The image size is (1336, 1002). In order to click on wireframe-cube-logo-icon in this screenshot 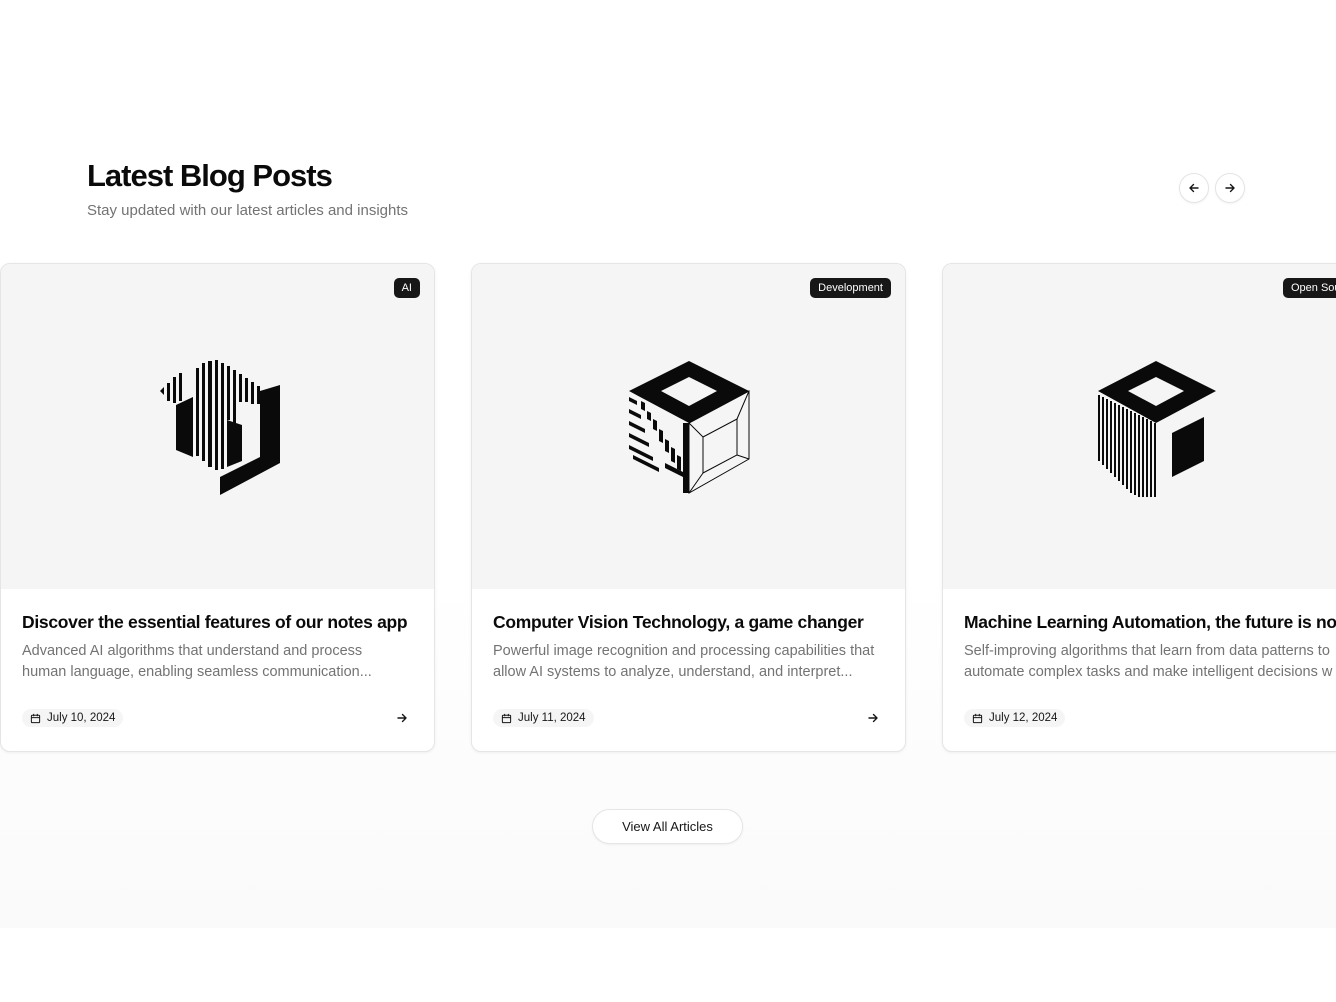, I will do `click(688, 427)`.